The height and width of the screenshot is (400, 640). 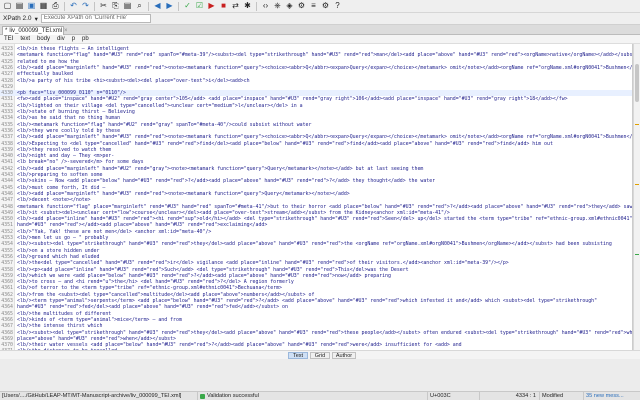 What do you see at coordinates (58, 251) in the screenshot?
I see `line-content: <lb/>on a store hidden under` at bounding box center [58, 251].